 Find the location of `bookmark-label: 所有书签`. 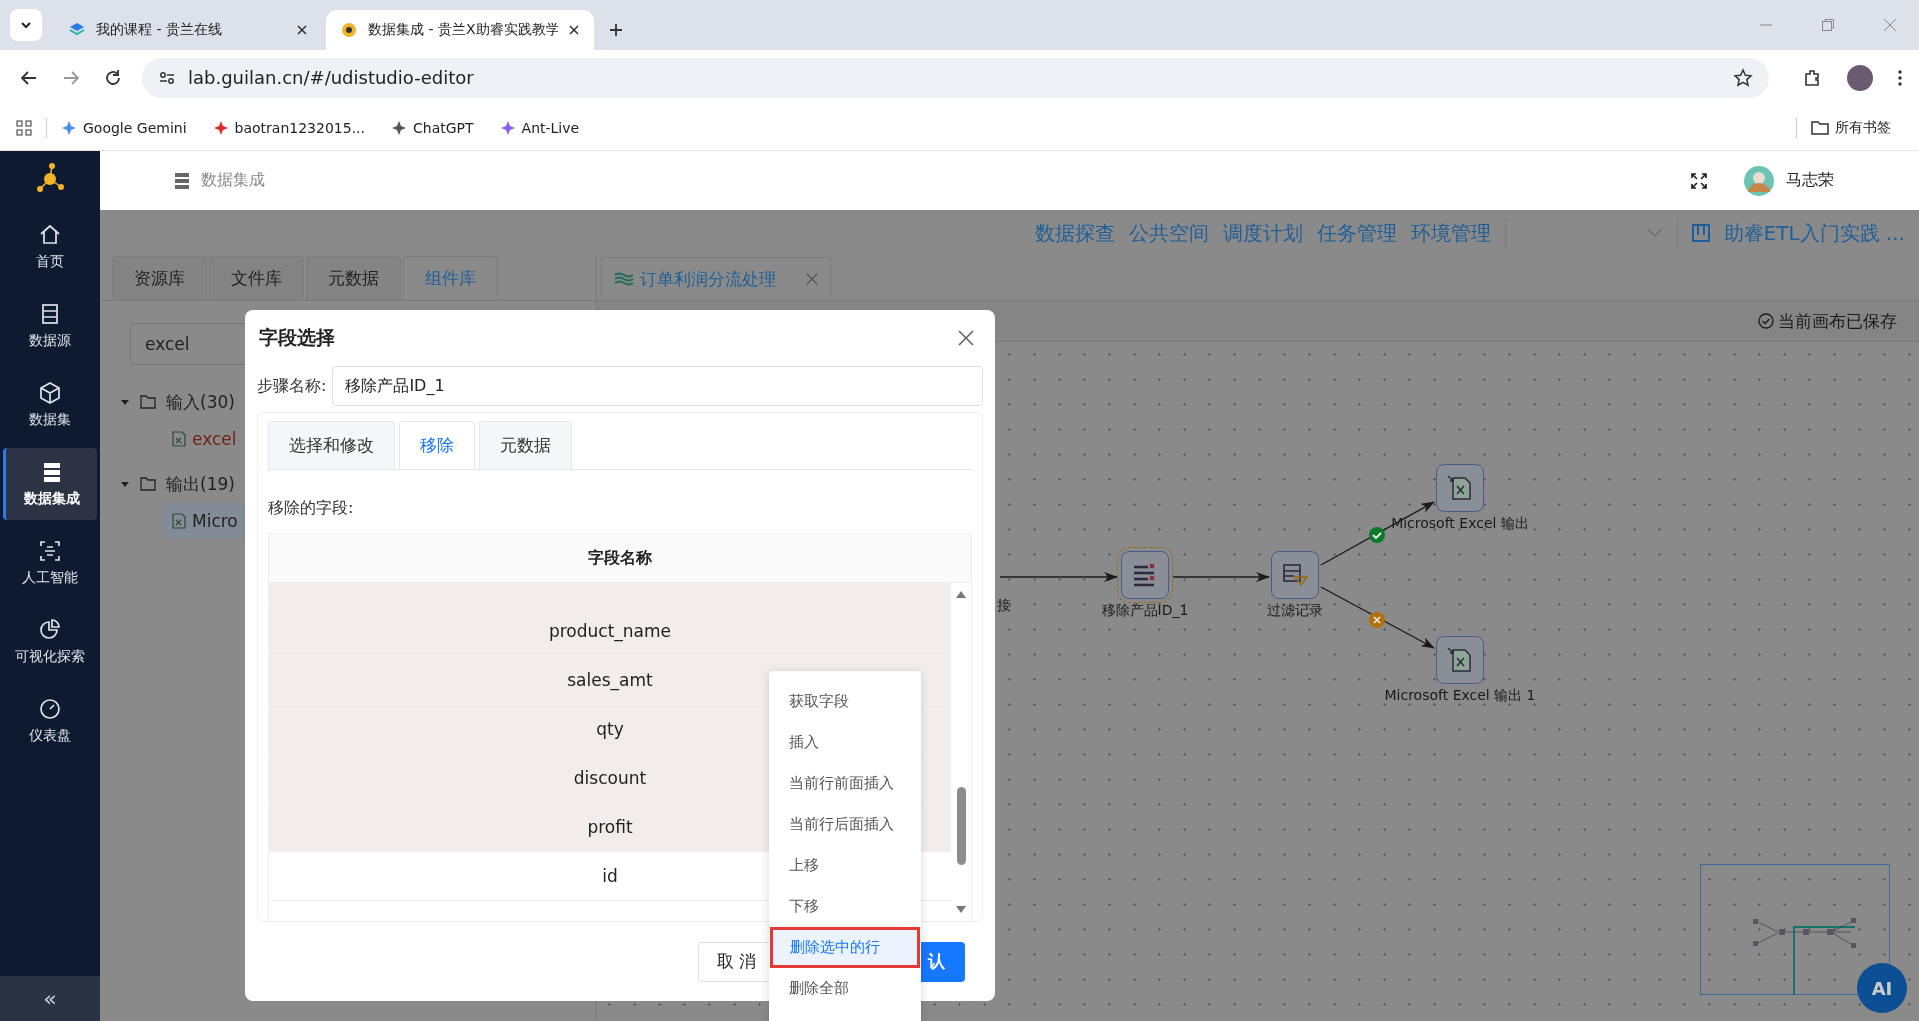

bookmark-label: 所有书签 is located at coordinates (1863, 127).